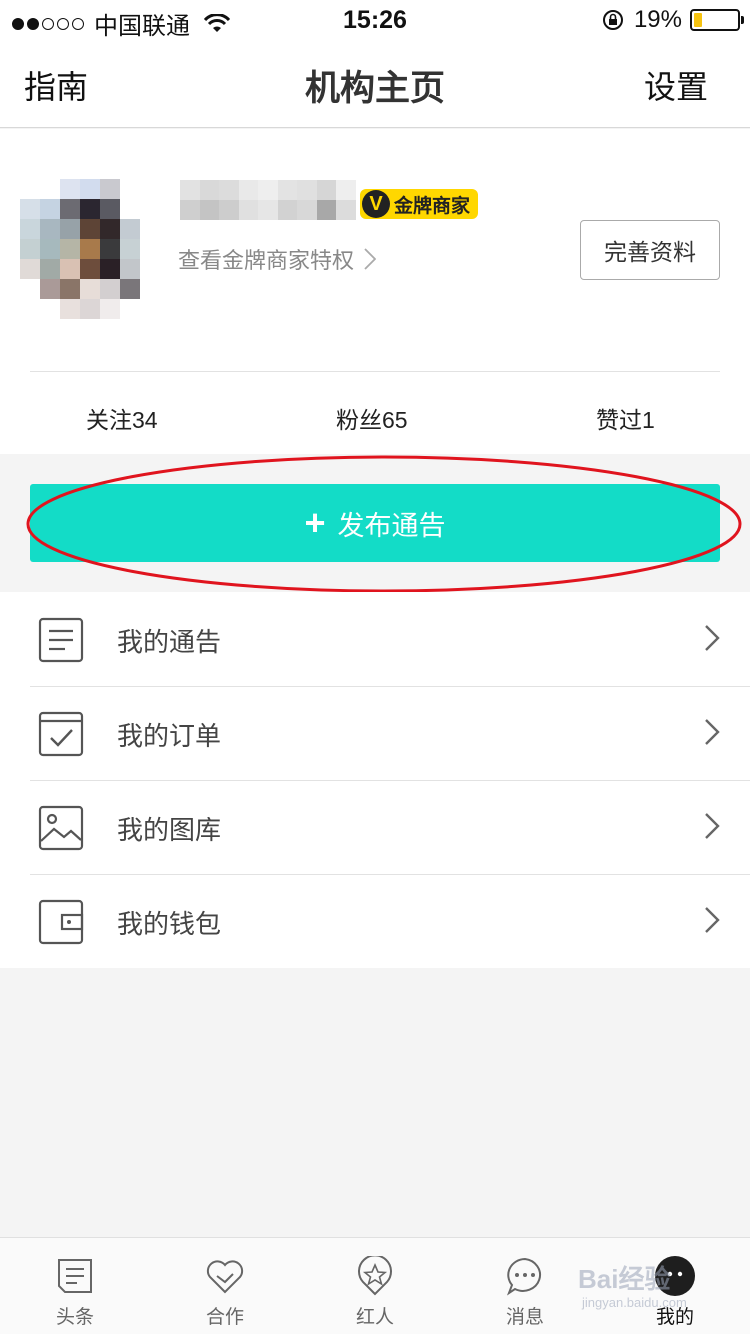 This screenshot has height=1334, width=750. What do you see at coordinates (266, 260) in the screenshot?
I see `privilege-label: 查看金牌商家特权` at bounding box center [266, 260].